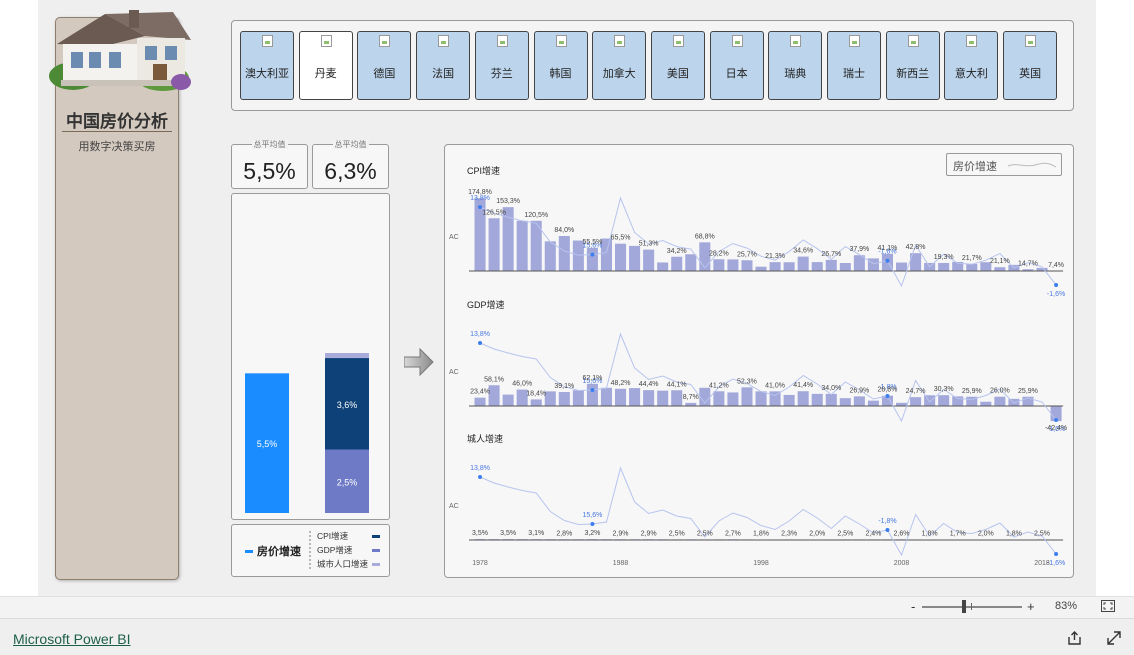  What do you see at coordinates (972, 258) in the screenshot?
I see `bar-label: 21,7%` at bounding box center [972, 258].